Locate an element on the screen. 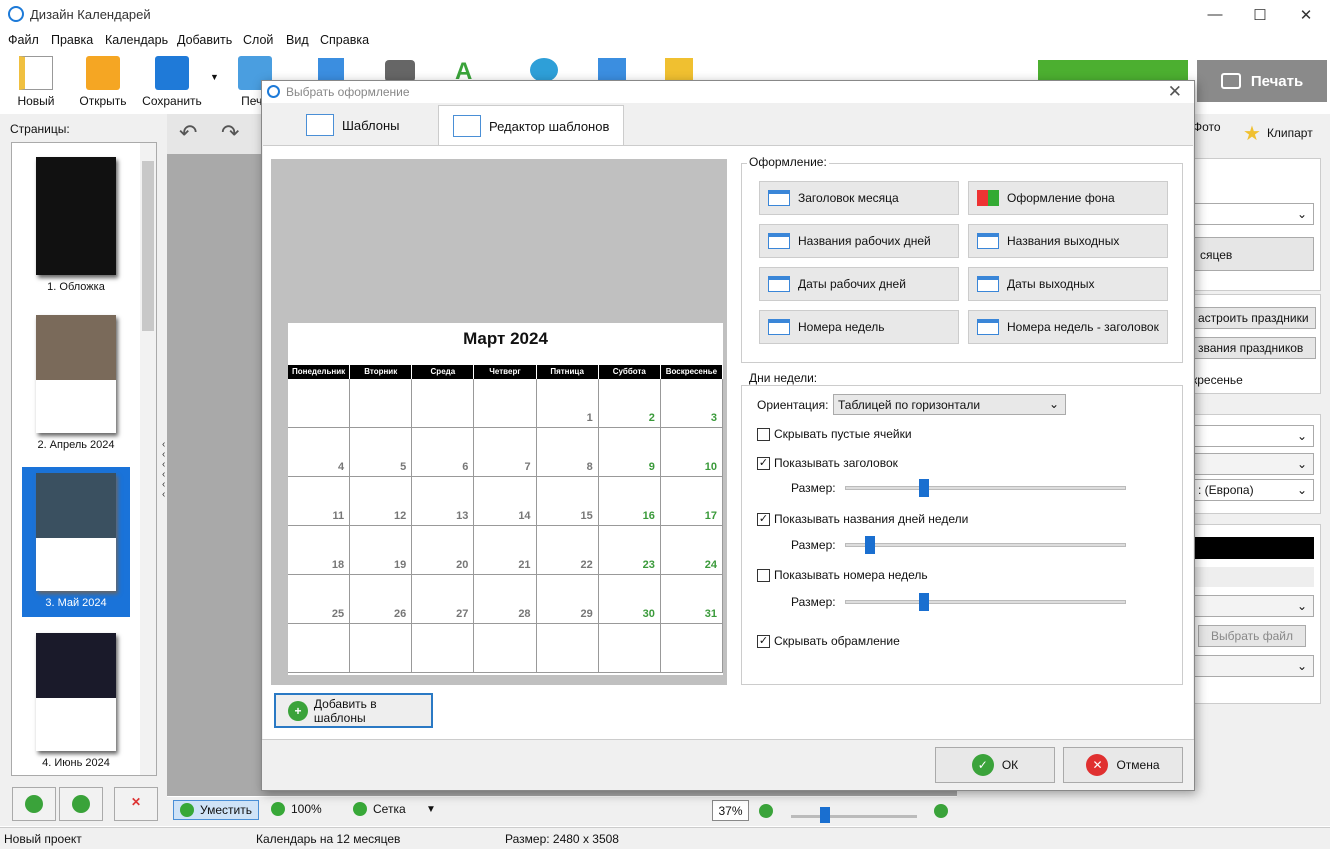 The height and width of the screenshot is (849, 1330). shirt-icon is located at coordinates (679, 70).